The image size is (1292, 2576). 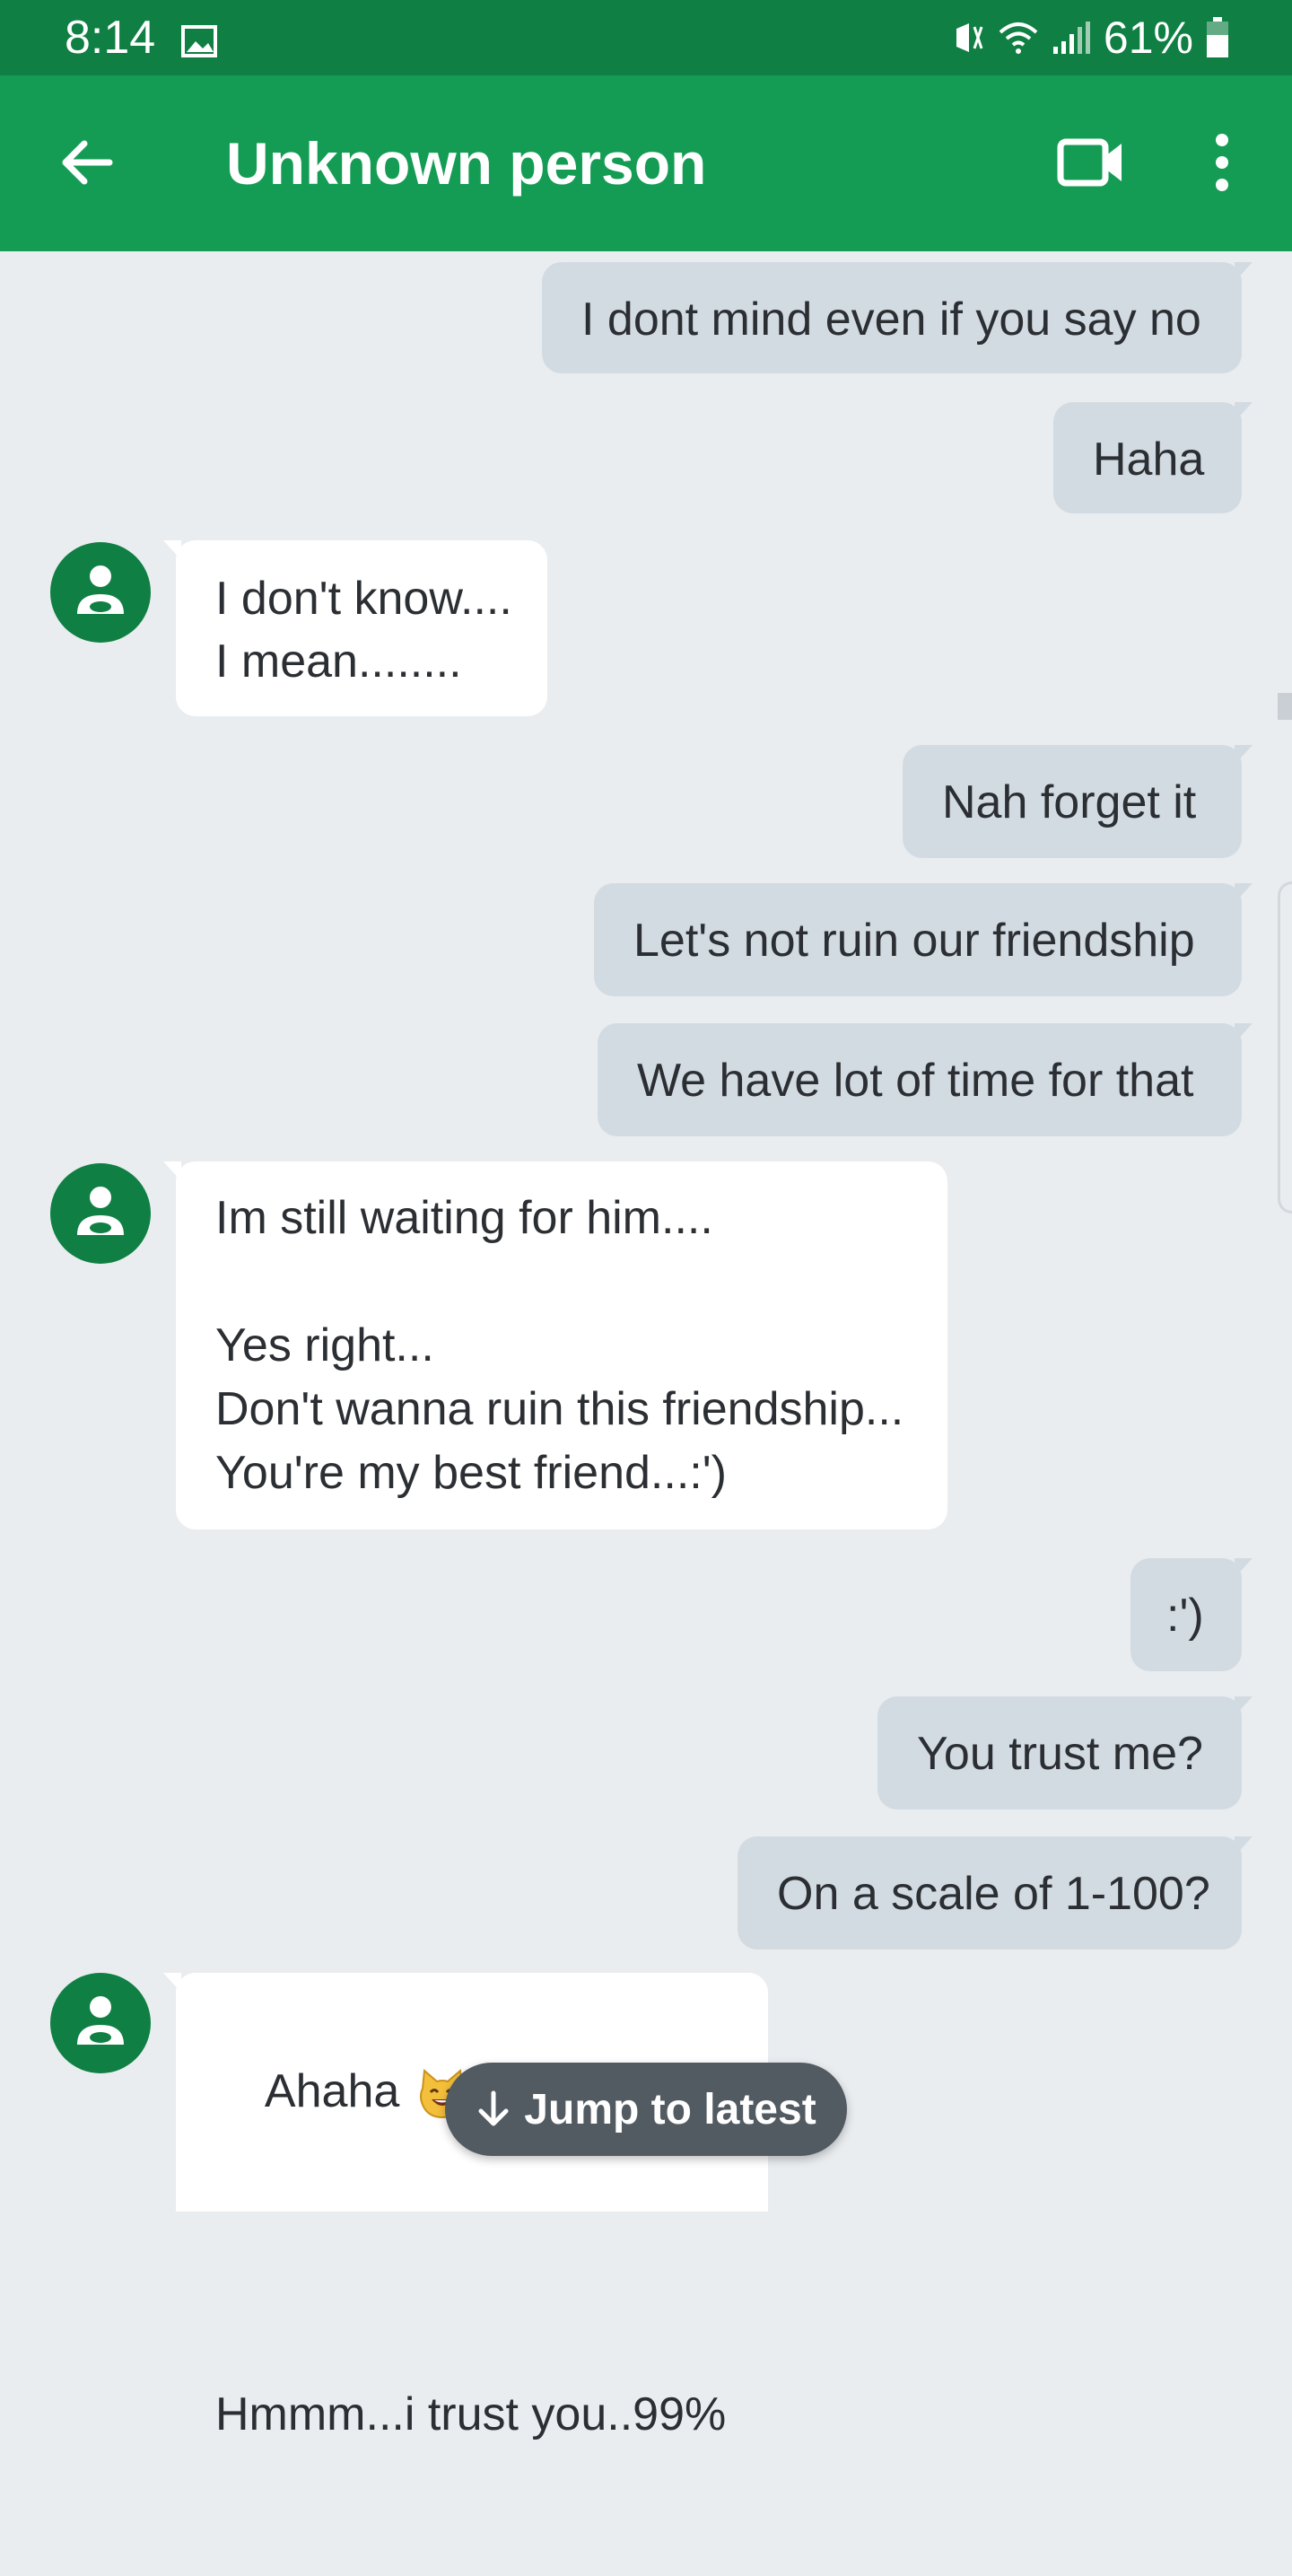 I want to click on app-bar: Unknown person, so click(x=646, y=163).